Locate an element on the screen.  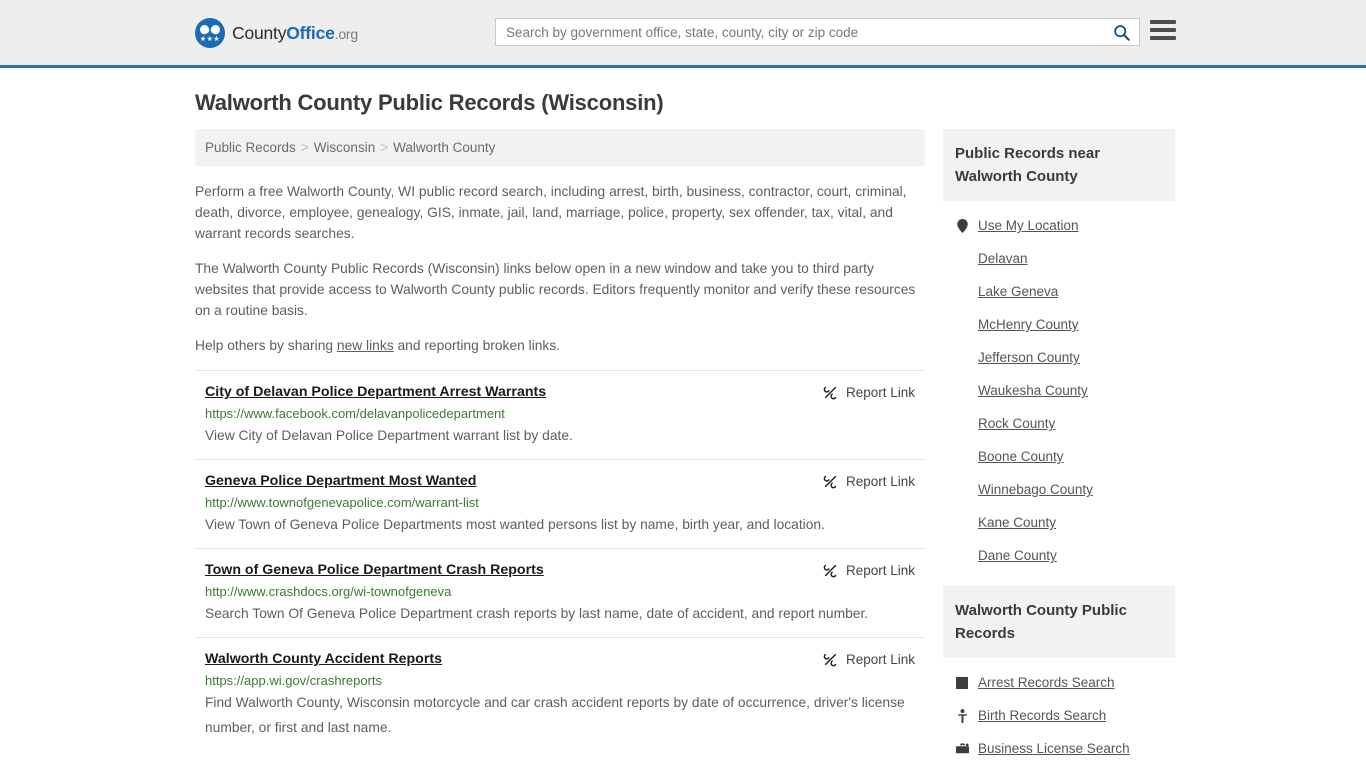
sidebar-link: Birth Records Search is located at coordinates (1059, 715).